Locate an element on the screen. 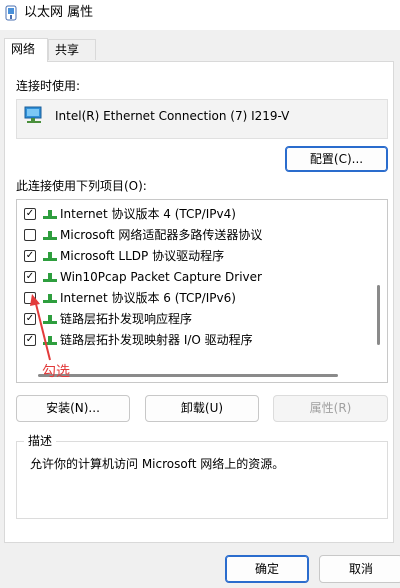  network-adapter-icon is located at coordinates (33, 114).